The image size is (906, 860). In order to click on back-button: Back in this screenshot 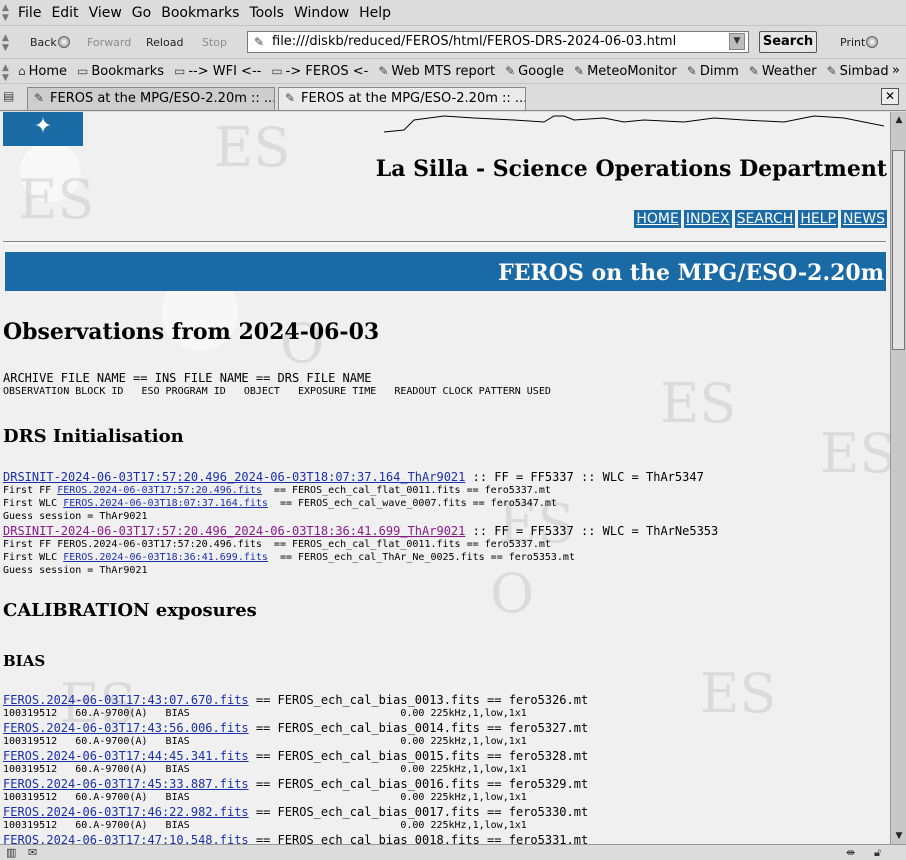, I will do `click(50, 42)`.